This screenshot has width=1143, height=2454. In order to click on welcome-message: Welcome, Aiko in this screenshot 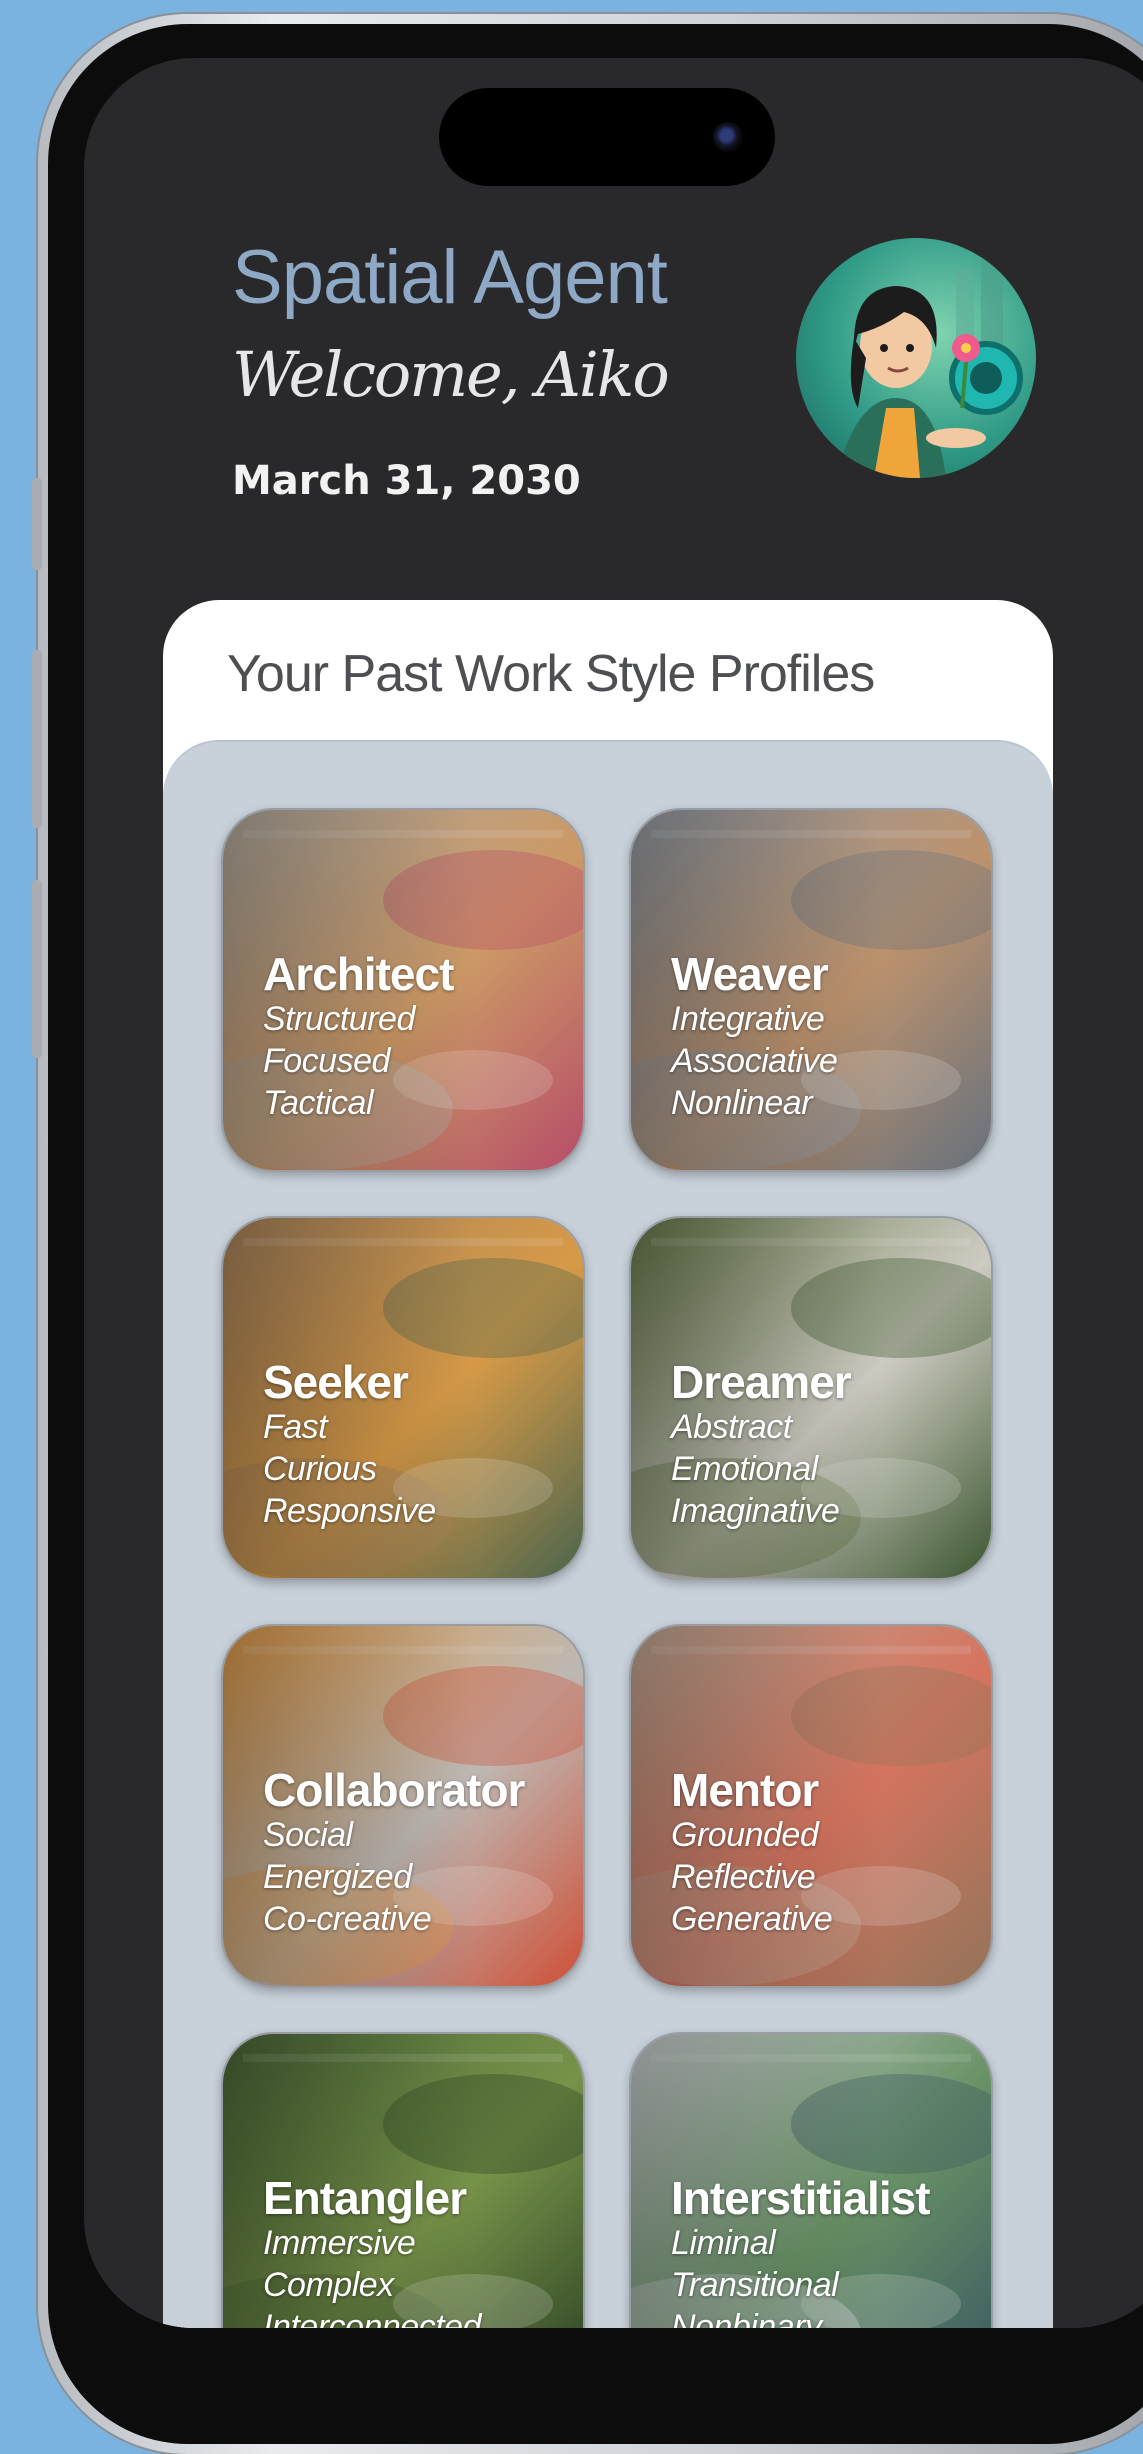, I will do `click(451, 374)`.